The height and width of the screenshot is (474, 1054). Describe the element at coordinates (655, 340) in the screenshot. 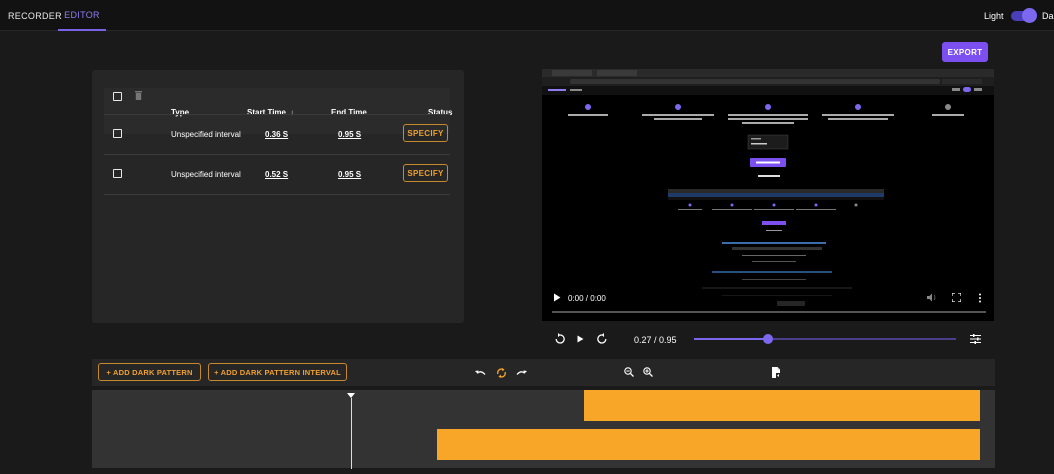

I see `playback-time: 0.27 / 0.95` at that location.